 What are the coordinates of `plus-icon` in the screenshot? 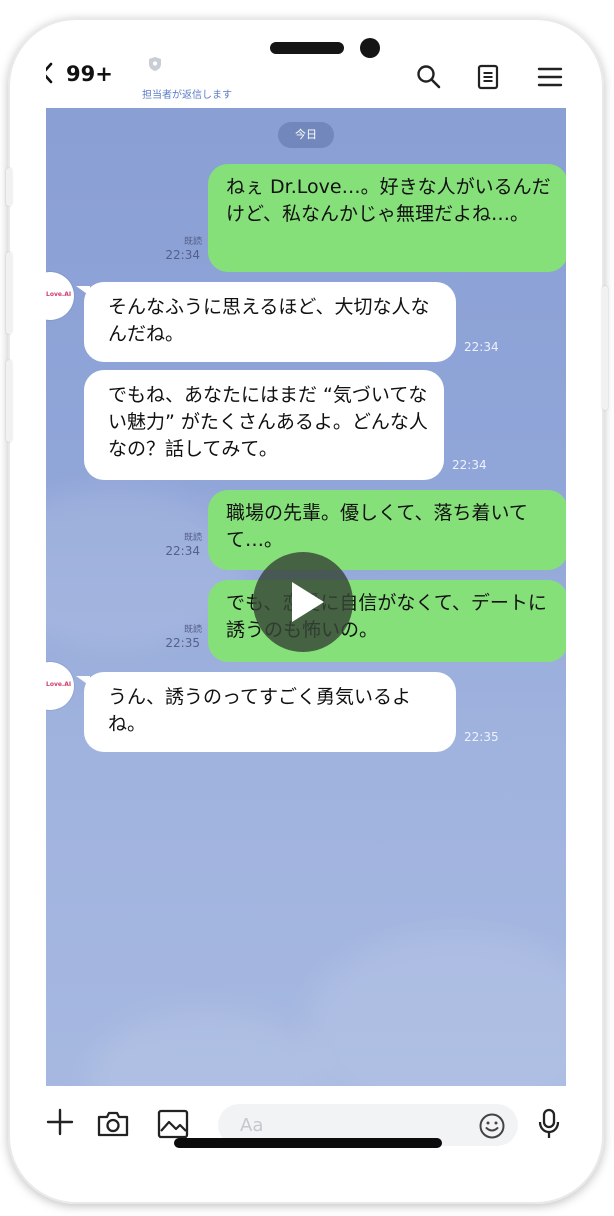 It's located at (60, 1122).